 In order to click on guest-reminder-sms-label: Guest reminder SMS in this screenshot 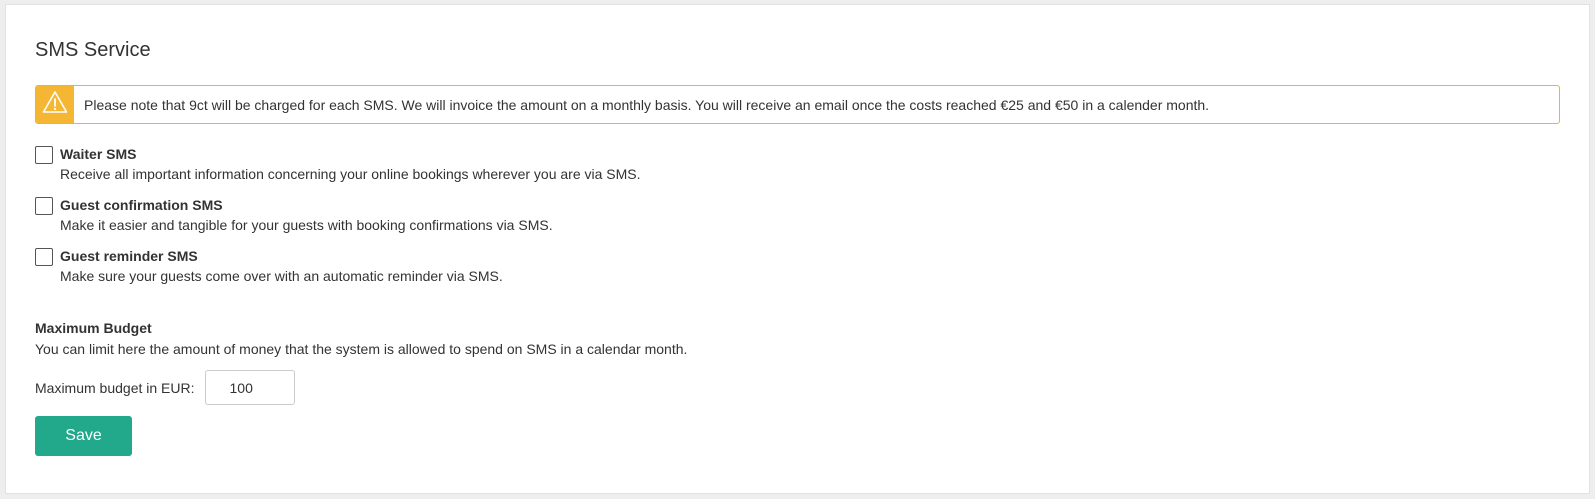, I will do `click(129, 256)`.